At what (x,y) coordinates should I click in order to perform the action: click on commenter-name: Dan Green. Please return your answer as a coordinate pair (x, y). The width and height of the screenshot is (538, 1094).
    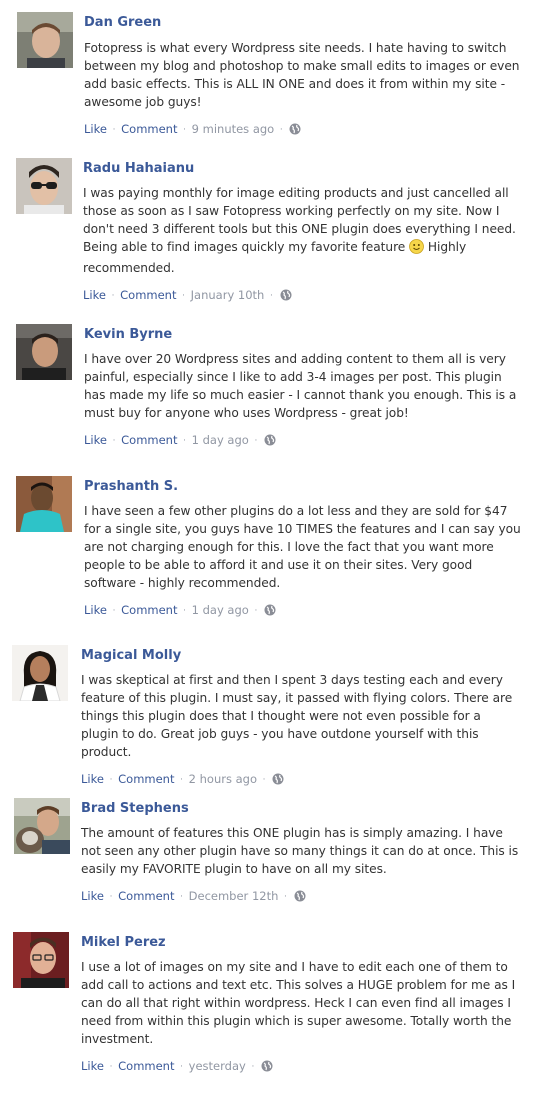
    Looking at the image, I should click on (304, 23).